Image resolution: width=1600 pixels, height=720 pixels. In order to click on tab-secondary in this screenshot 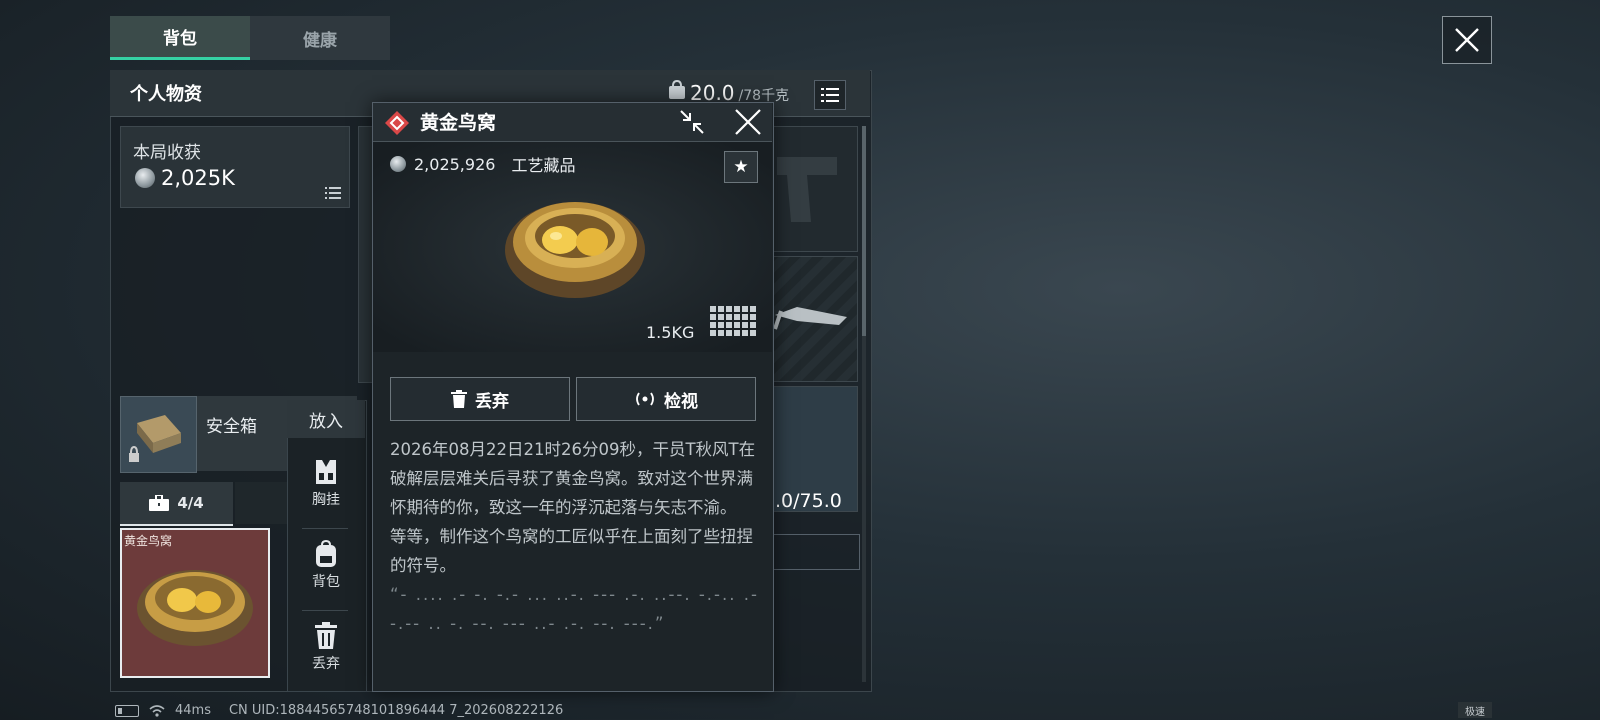, I will do `click(265, 503)`.